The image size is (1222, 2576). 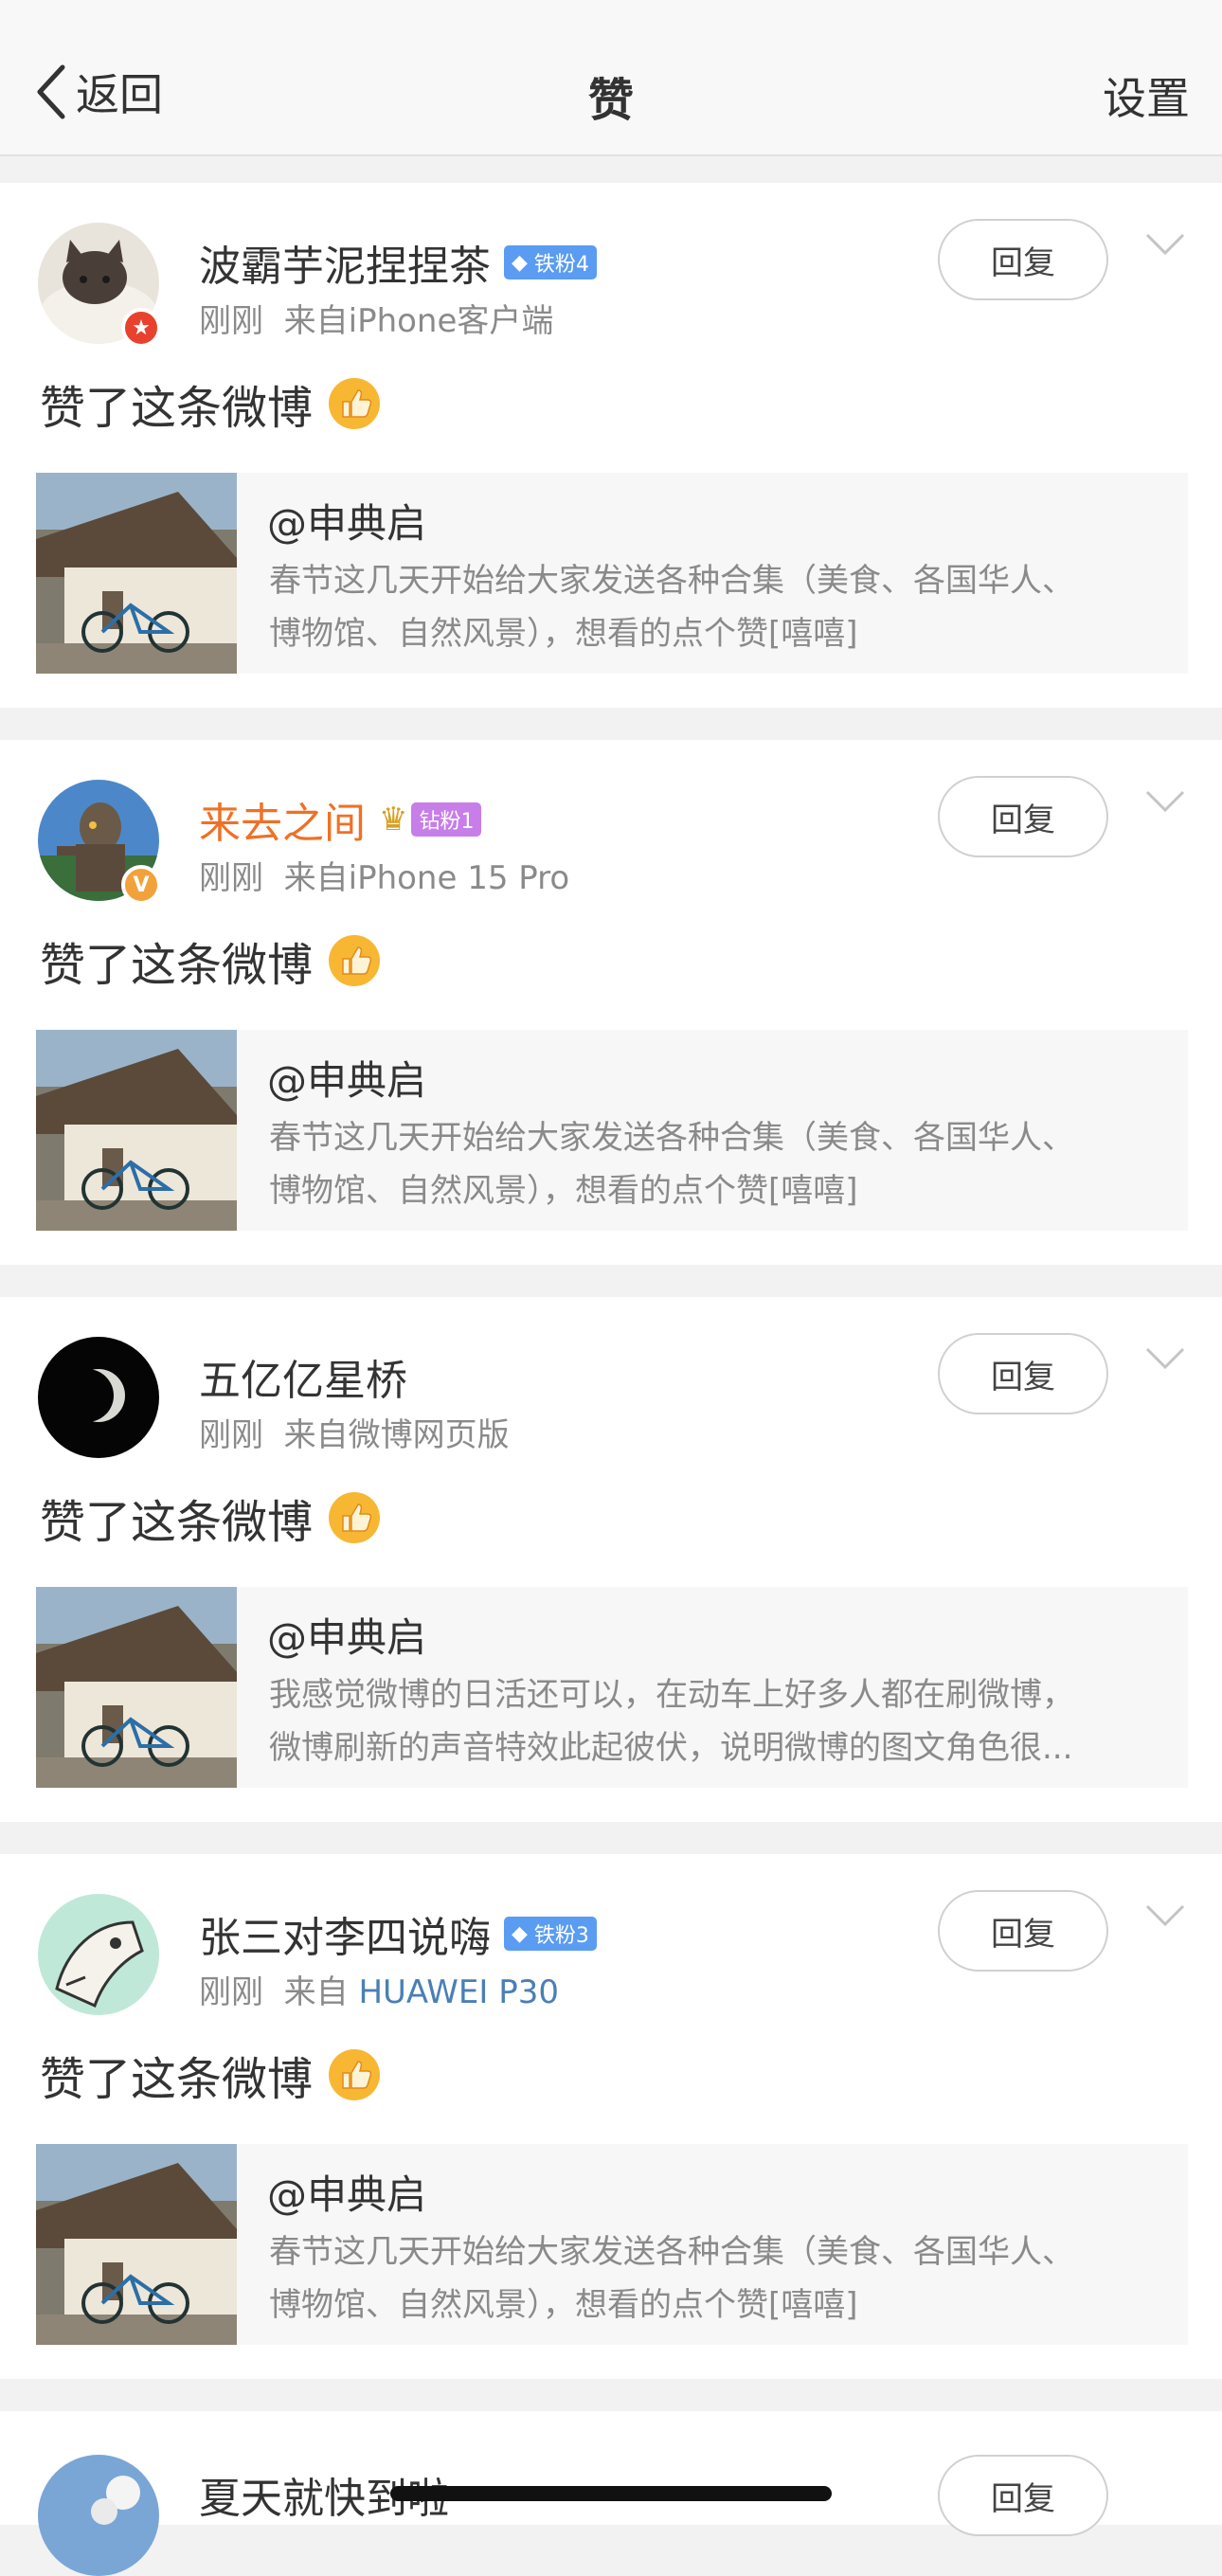 I want to click on username-text: 张三对李四说嗨, so click(x=345, y=1938).